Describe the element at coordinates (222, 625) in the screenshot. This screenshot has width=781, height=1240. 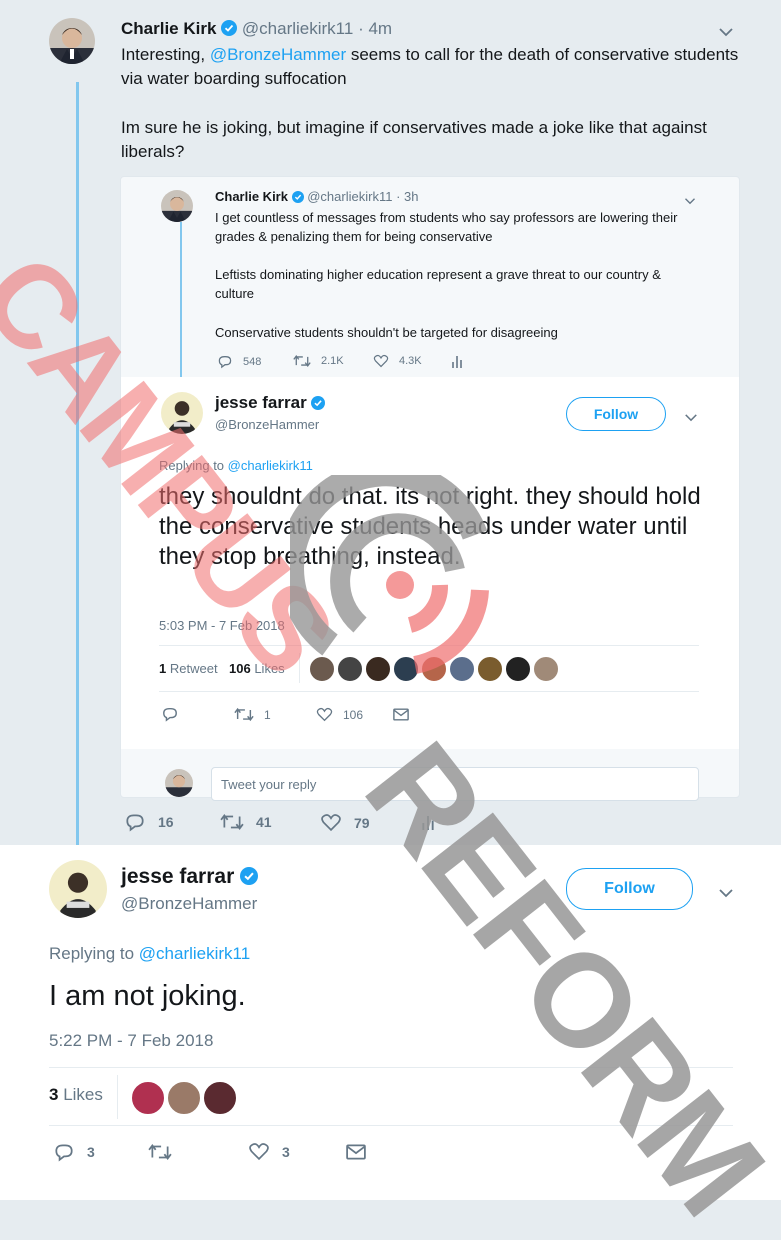
I see `tweet-timestamp: 5:03 PM - 7 Feb 2018` at that location.